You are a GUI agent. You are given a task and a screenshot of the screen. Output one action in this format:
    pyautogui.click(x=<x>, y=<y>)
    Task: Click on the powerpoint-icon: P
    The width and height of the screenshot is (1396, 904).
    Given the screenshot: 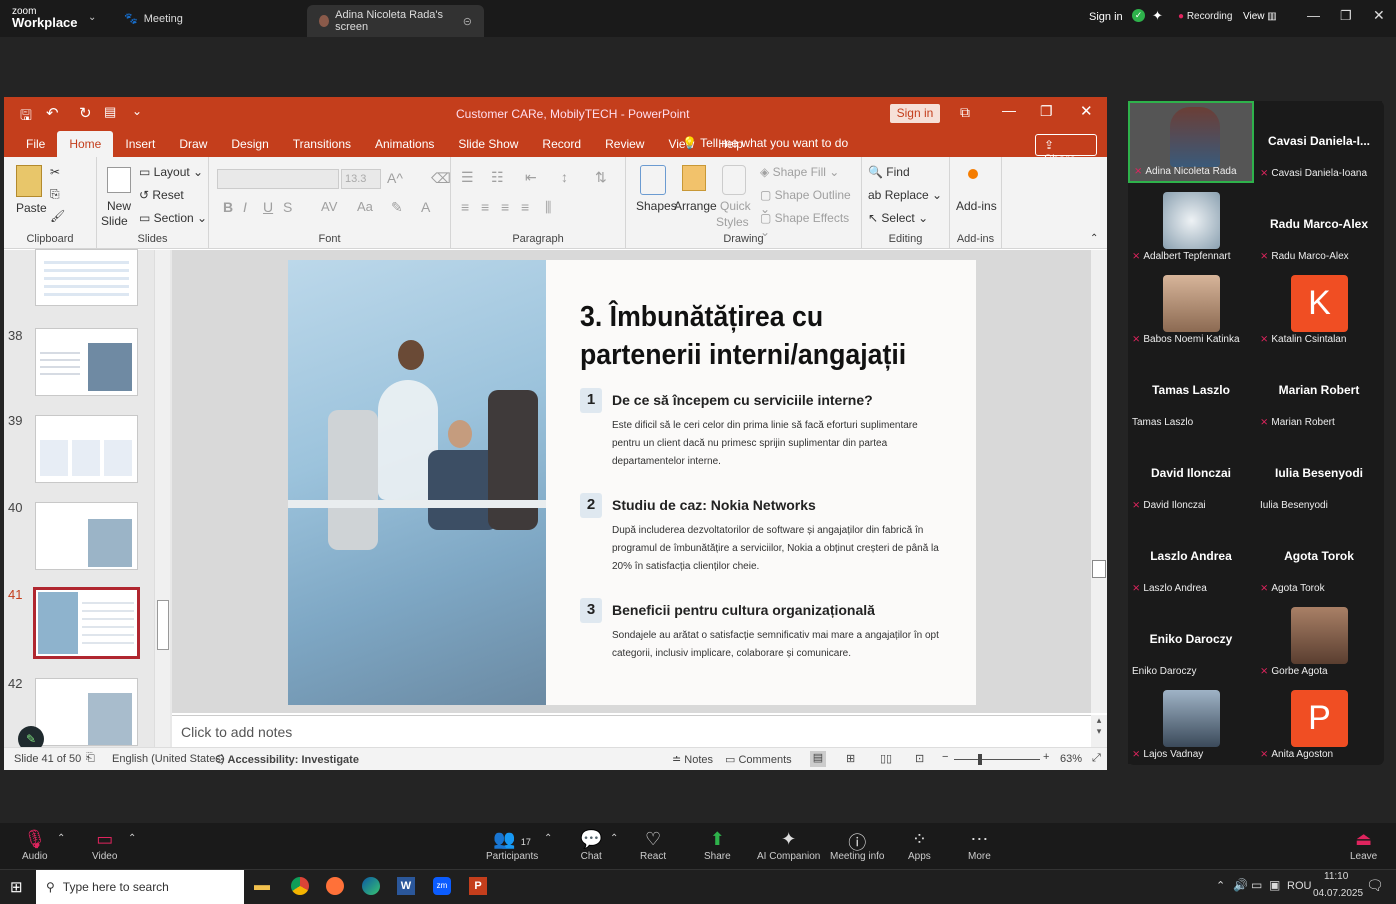 What is the action you would take?
    pyautogui.click(x=478, y=886)
    